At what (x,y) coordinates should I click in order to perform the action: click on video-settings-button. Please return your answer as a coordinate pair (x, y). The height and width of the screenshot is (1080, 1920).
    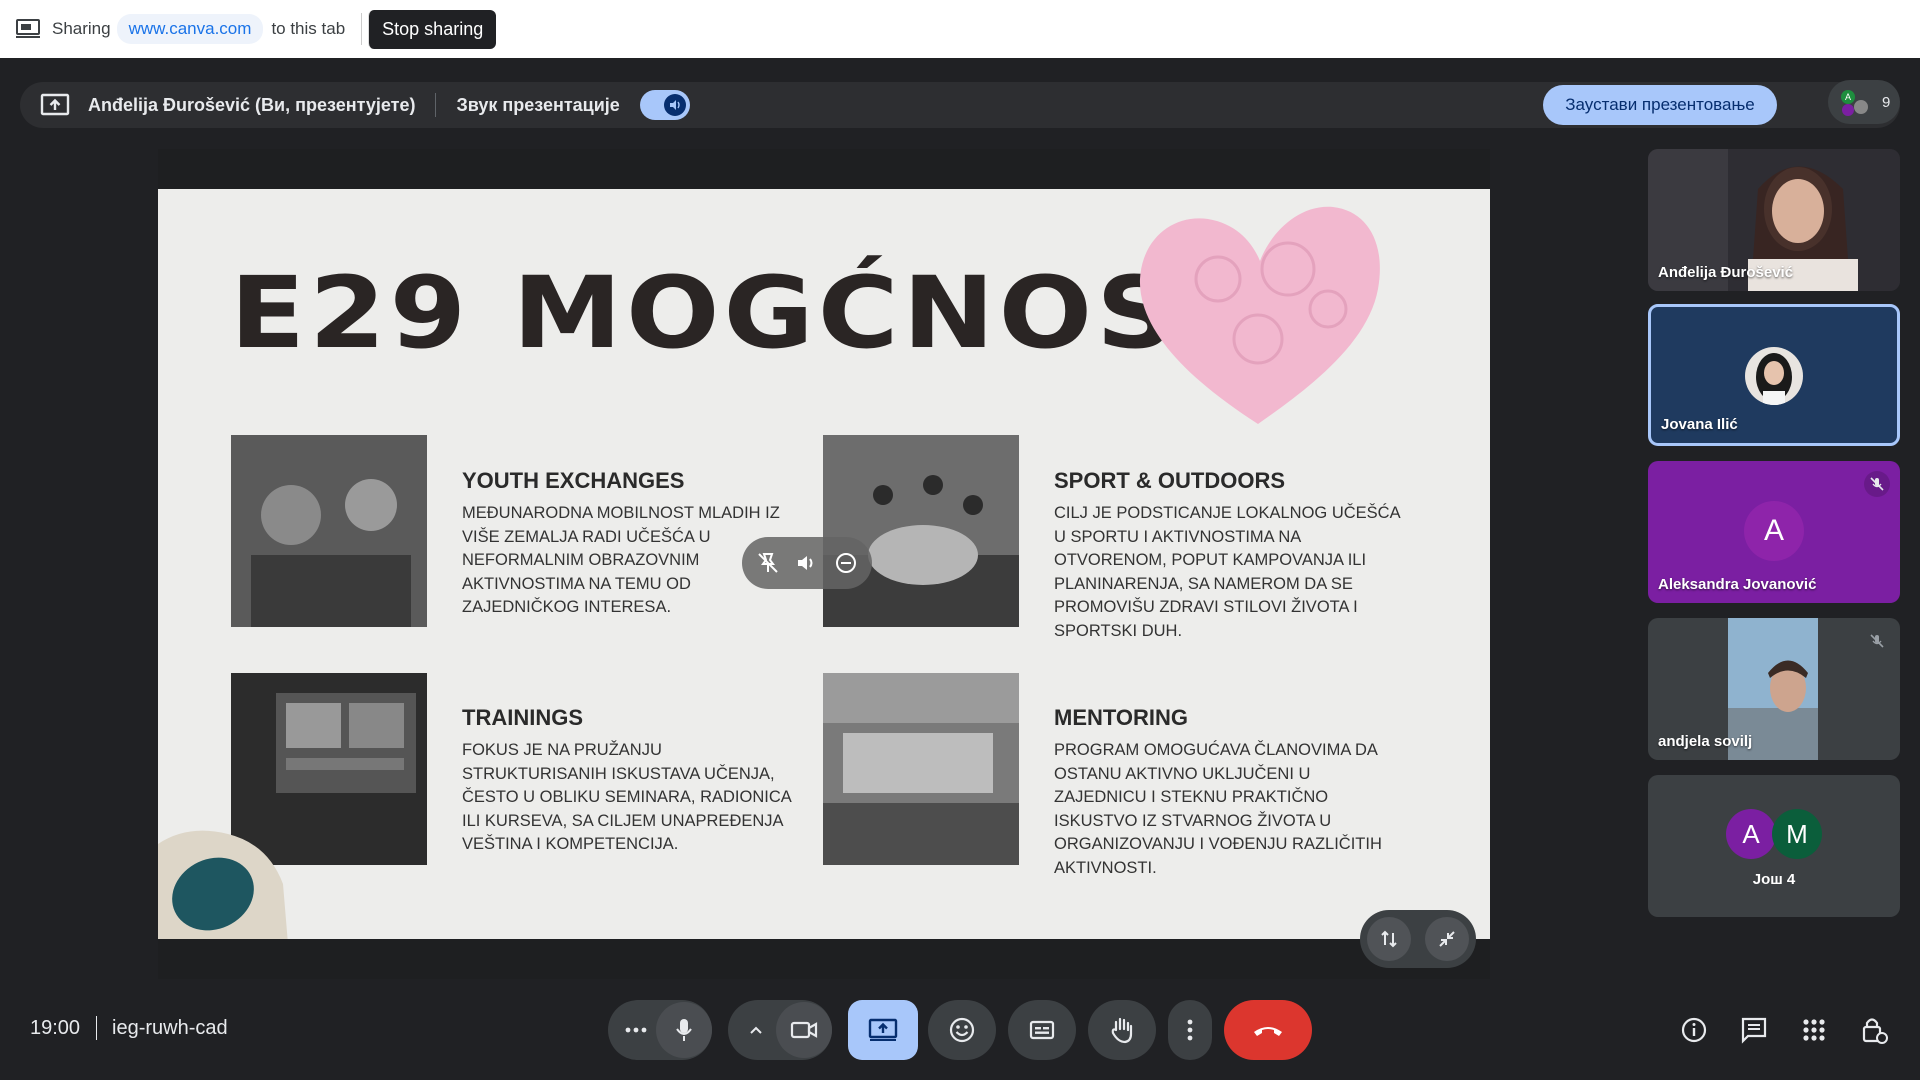
    Looking at the image, I should click on (756, 1030).